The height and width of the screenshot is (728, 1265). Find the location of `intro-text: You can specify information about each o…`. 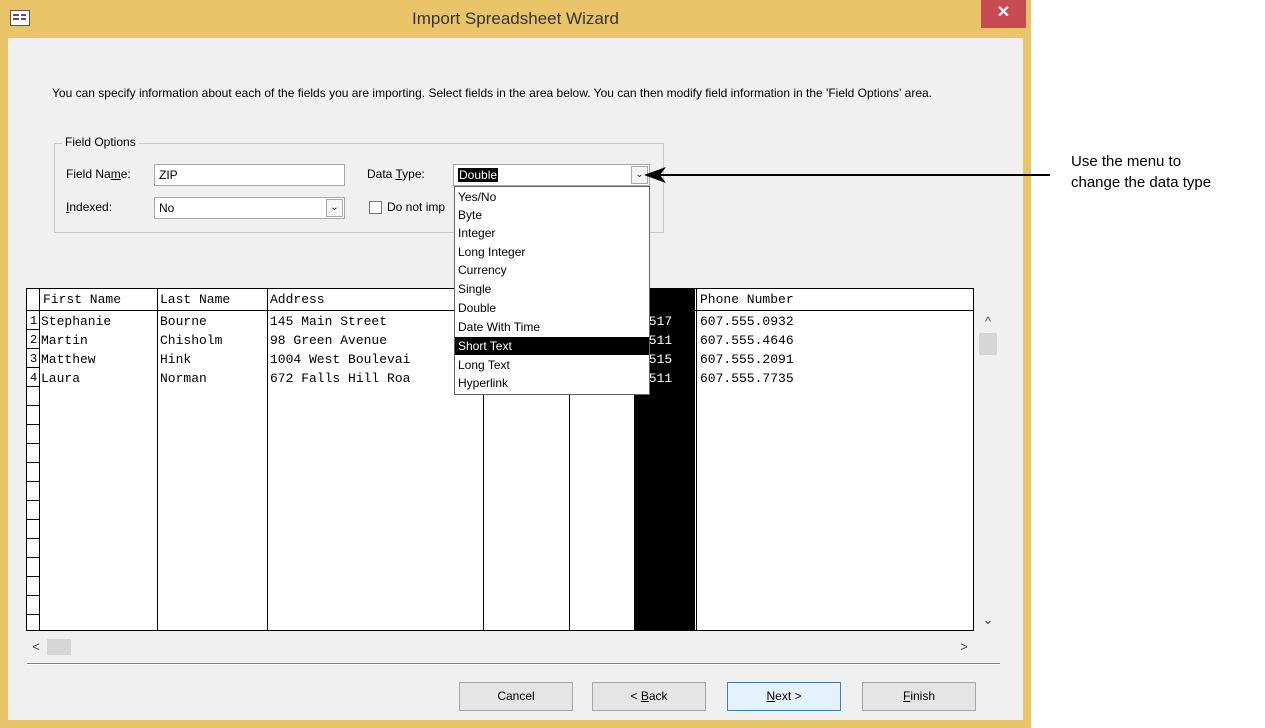

intro-text: You can specify information about each o… is located at coordinates (492, 93).